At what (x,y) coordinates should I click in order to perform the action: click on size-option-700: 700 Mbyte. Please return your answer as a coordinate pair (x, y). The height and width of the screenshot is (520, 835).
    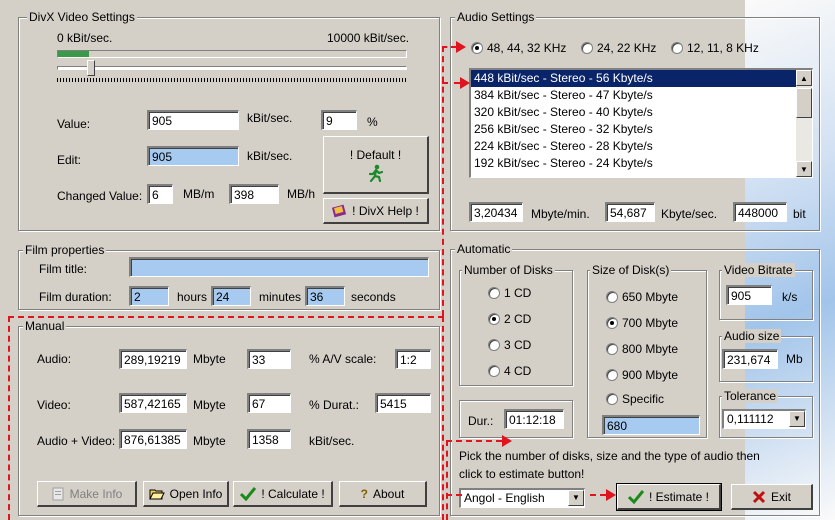
    Looking at the image, I should click on (642, 323).